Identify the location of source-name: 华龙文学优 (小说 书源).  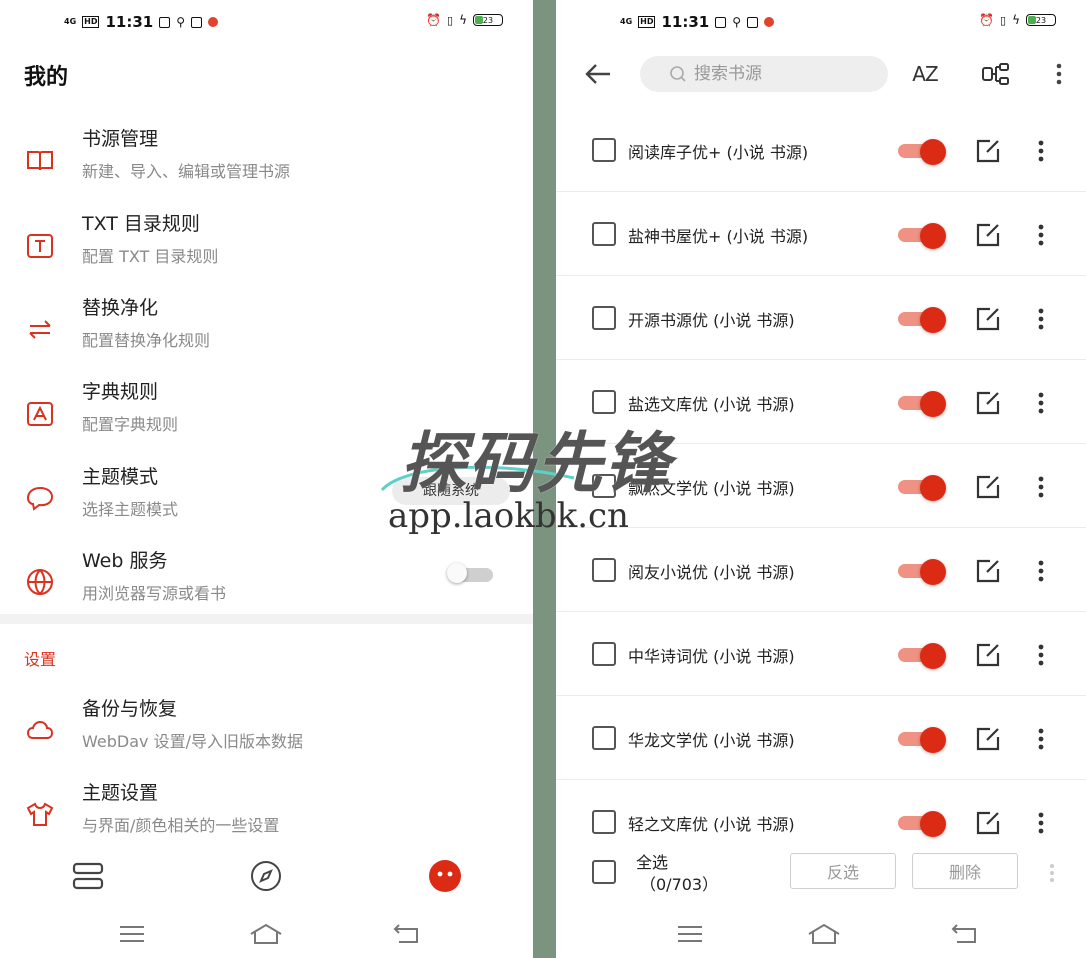
(711, 740).